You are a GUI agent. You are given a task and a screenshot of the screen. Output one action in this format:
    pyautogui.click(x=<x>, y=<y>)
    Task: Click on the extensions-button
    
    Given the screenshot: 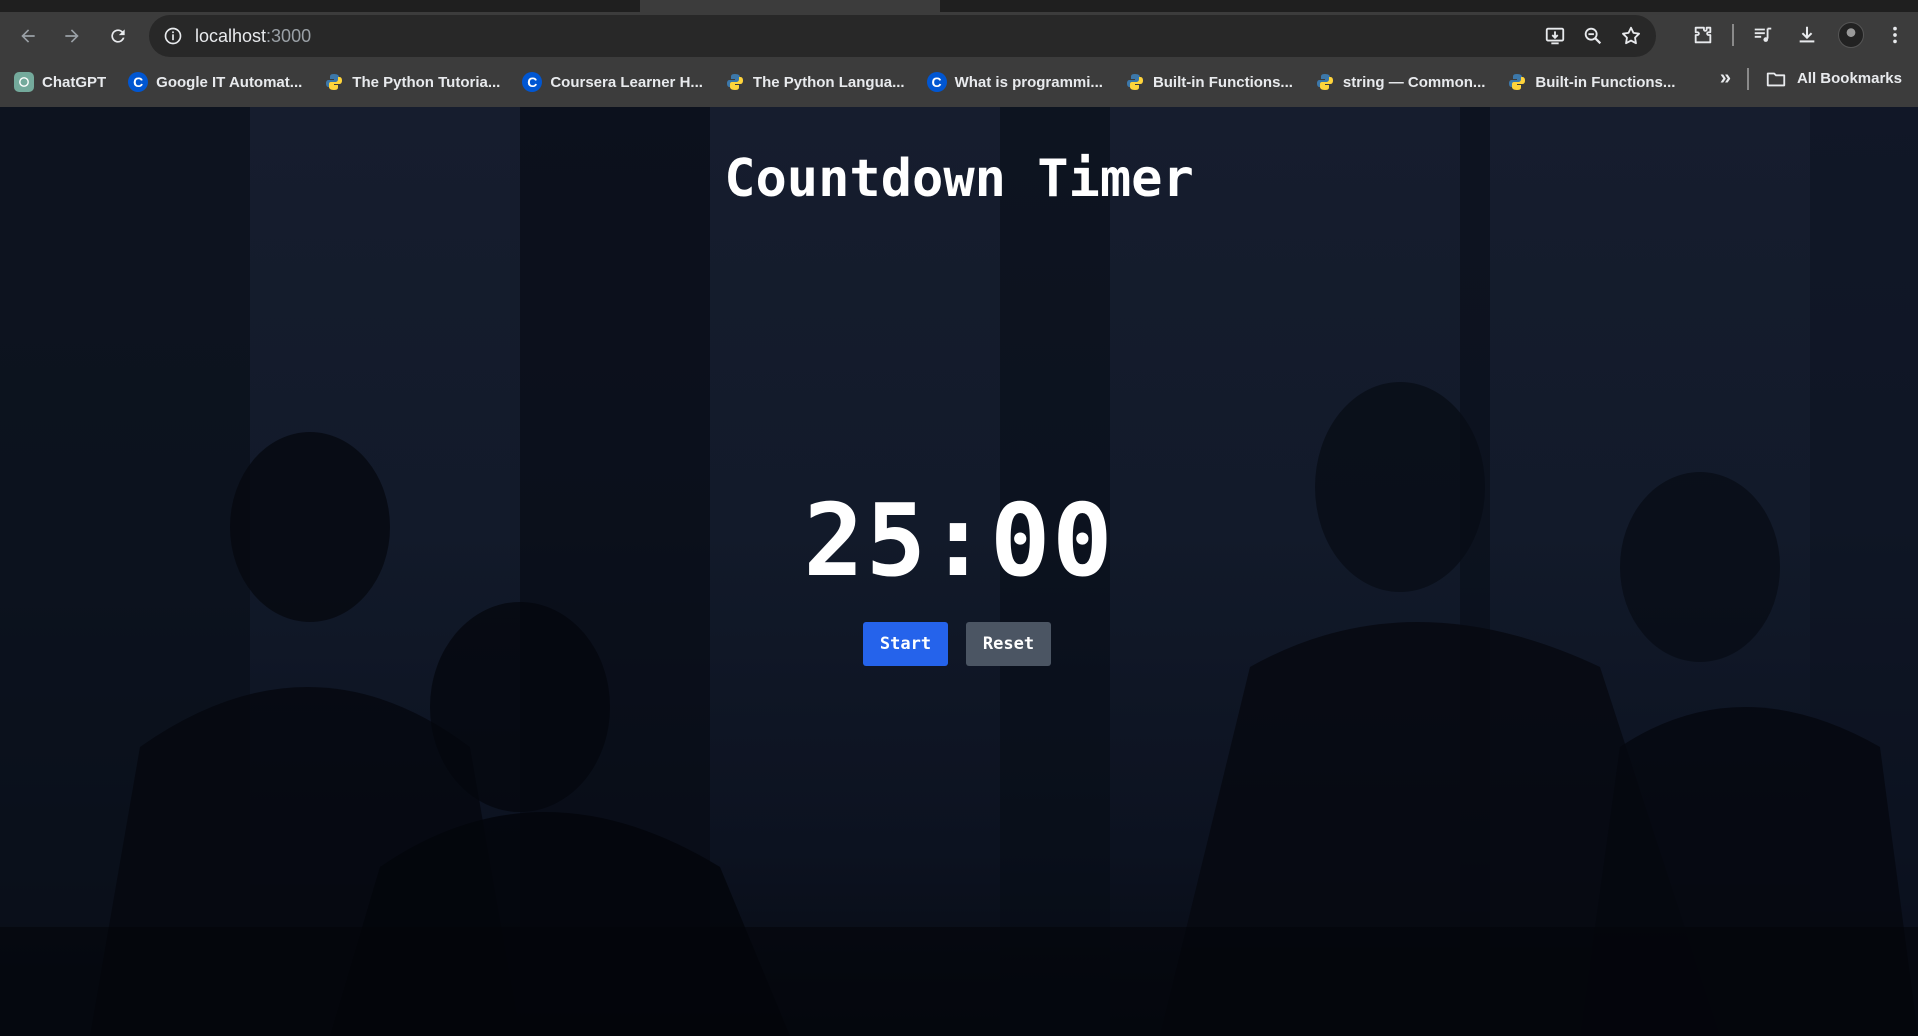 What is the action you would take?
    pyautogui.click(x=1703, y=35)
    